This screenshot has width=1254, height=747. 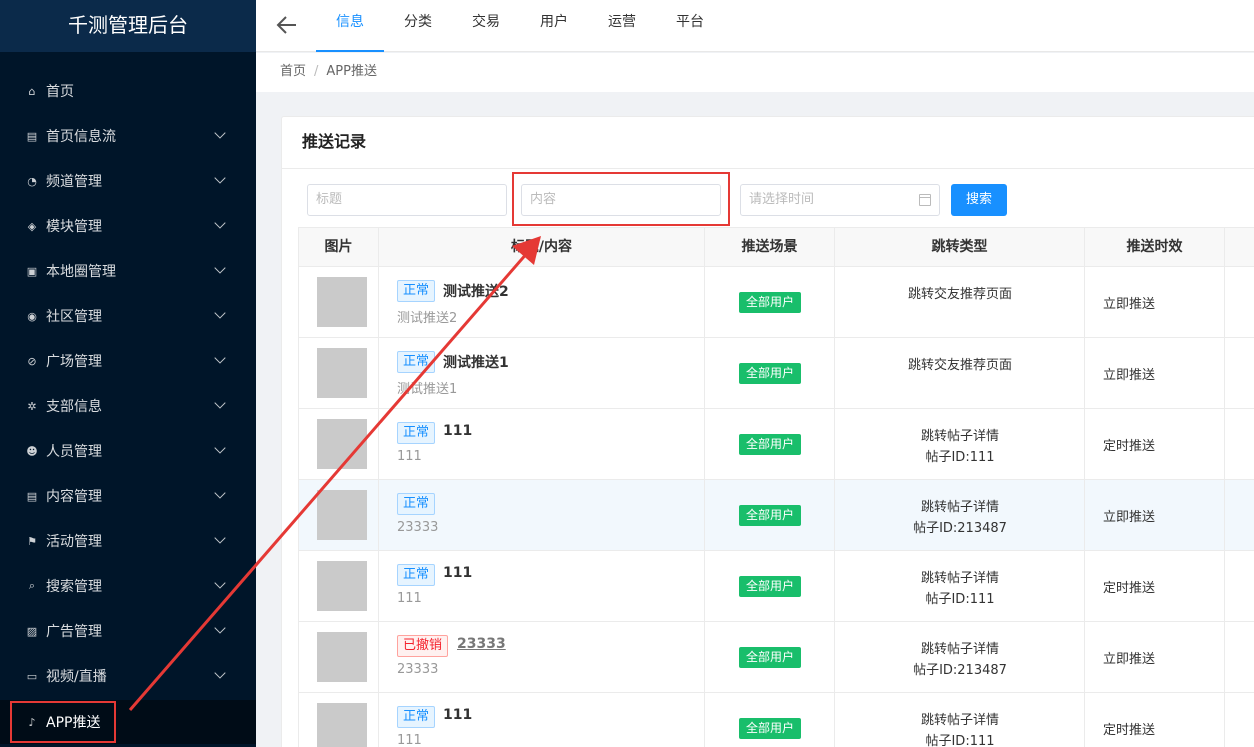 What do you see at coordinates (74, 452) in the screenshot?
I see `sidebar-item-label: 人员管理` at bounding box center [74, 452].